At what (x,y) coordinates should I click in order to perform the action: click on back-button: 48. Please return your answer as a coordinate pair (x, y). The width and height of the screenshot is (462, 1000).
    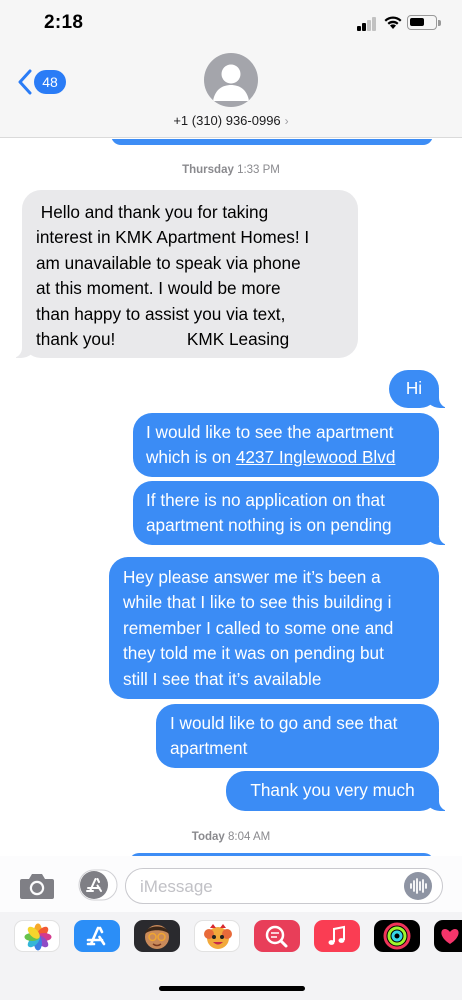
    Looking at the image, I should click on (43, 83).